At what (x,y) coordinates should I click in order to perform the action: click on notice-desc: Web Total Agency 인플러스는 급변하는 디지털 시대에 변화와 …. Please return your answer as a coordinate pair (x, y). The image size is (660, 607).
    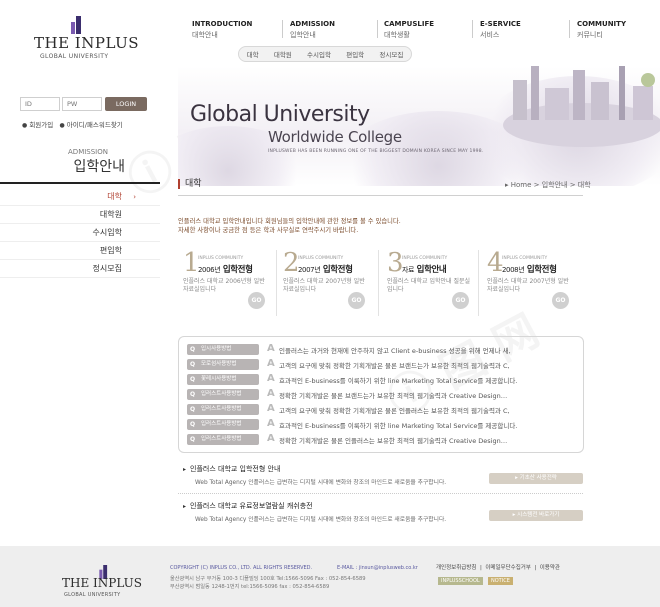
    Looking at the image, I should click on (321, 483).